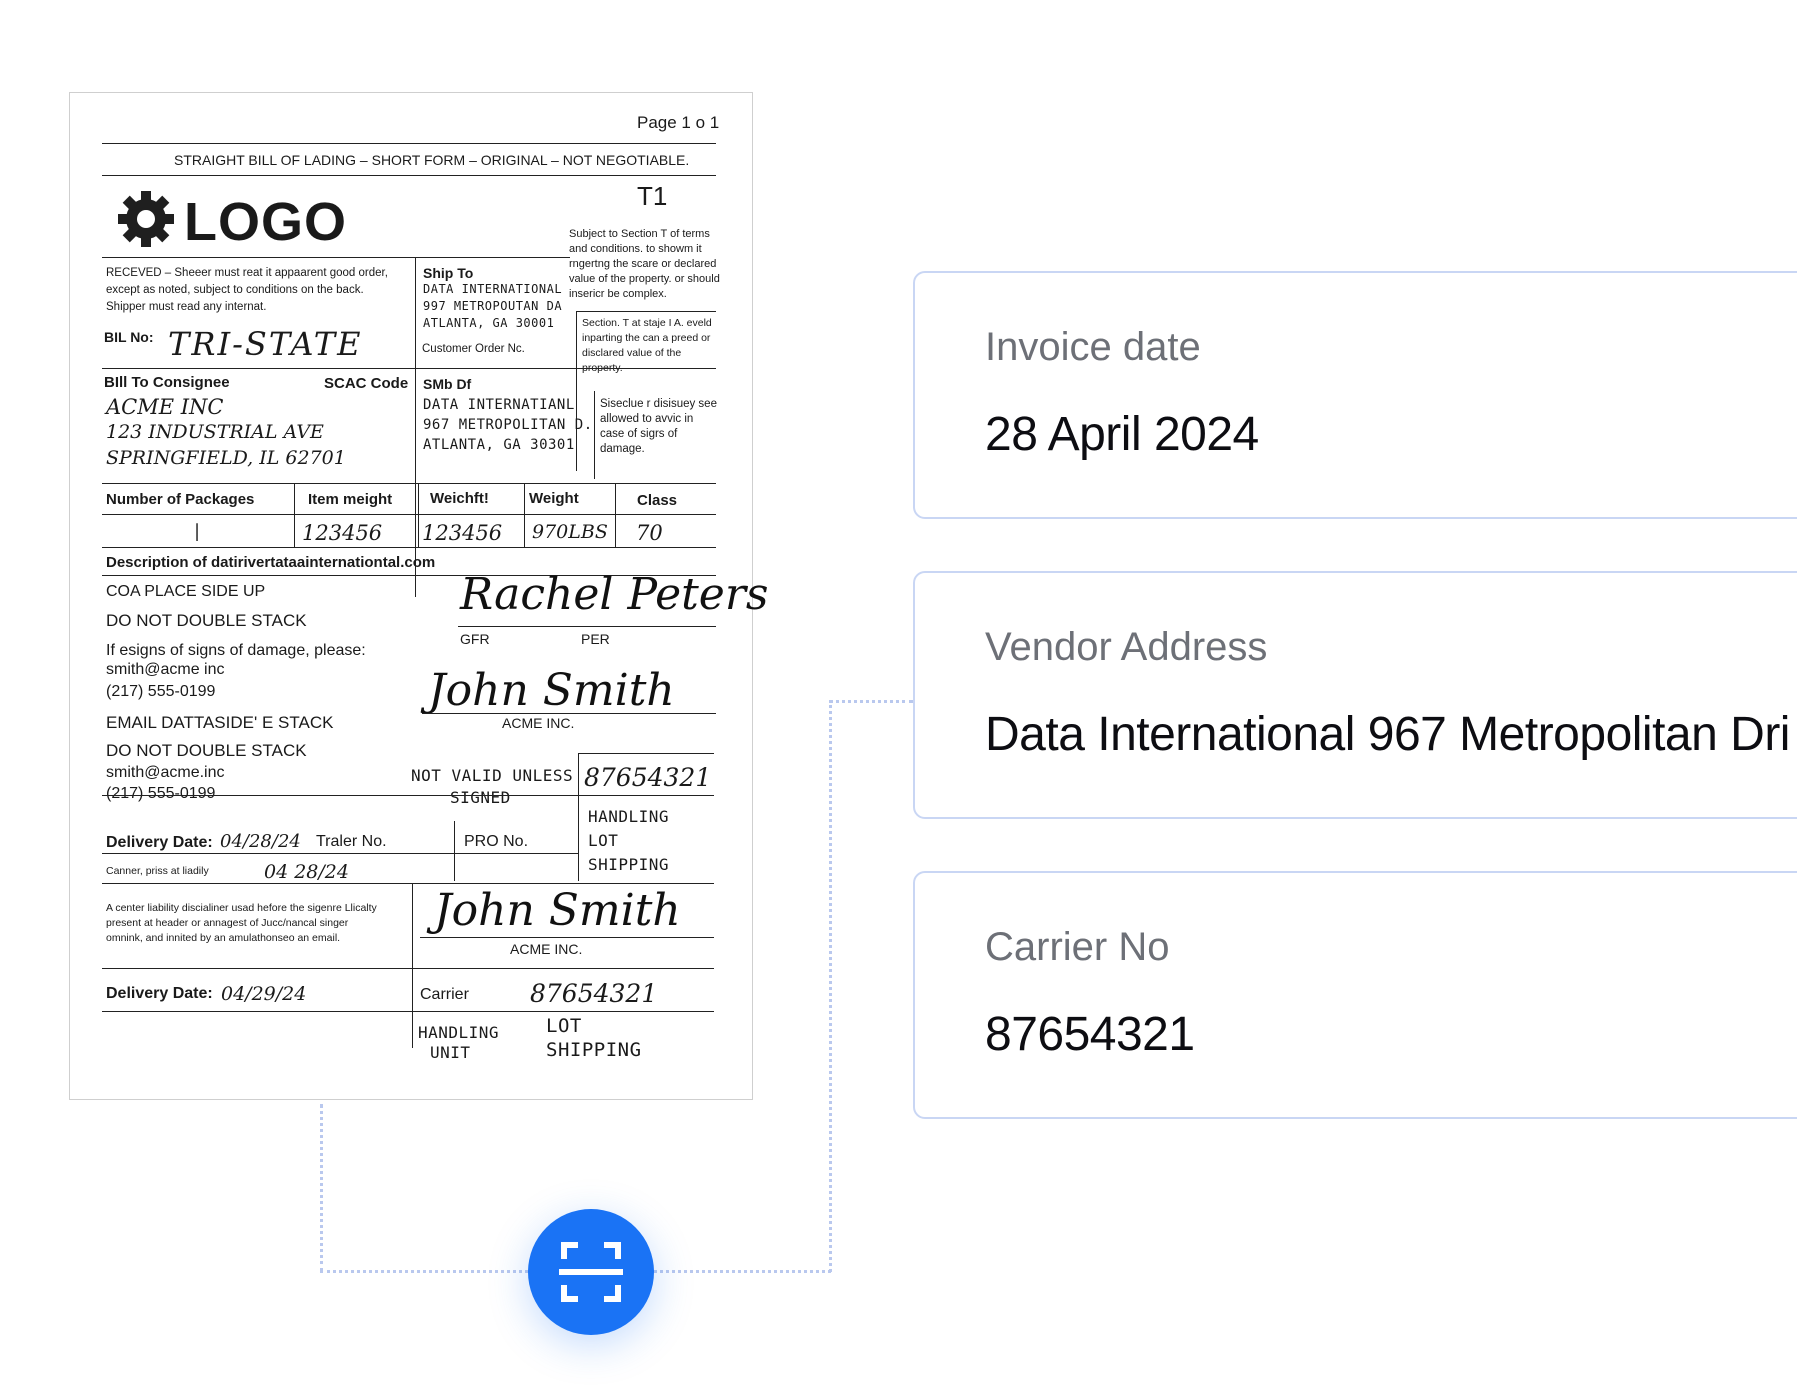 The width and height of the screenshot is (1797, 1392). What do you see at coordinates (306, 872) in the screenshot?
I see `carrier-liability-value: 04 28/24` at bounding box center [306, 872].